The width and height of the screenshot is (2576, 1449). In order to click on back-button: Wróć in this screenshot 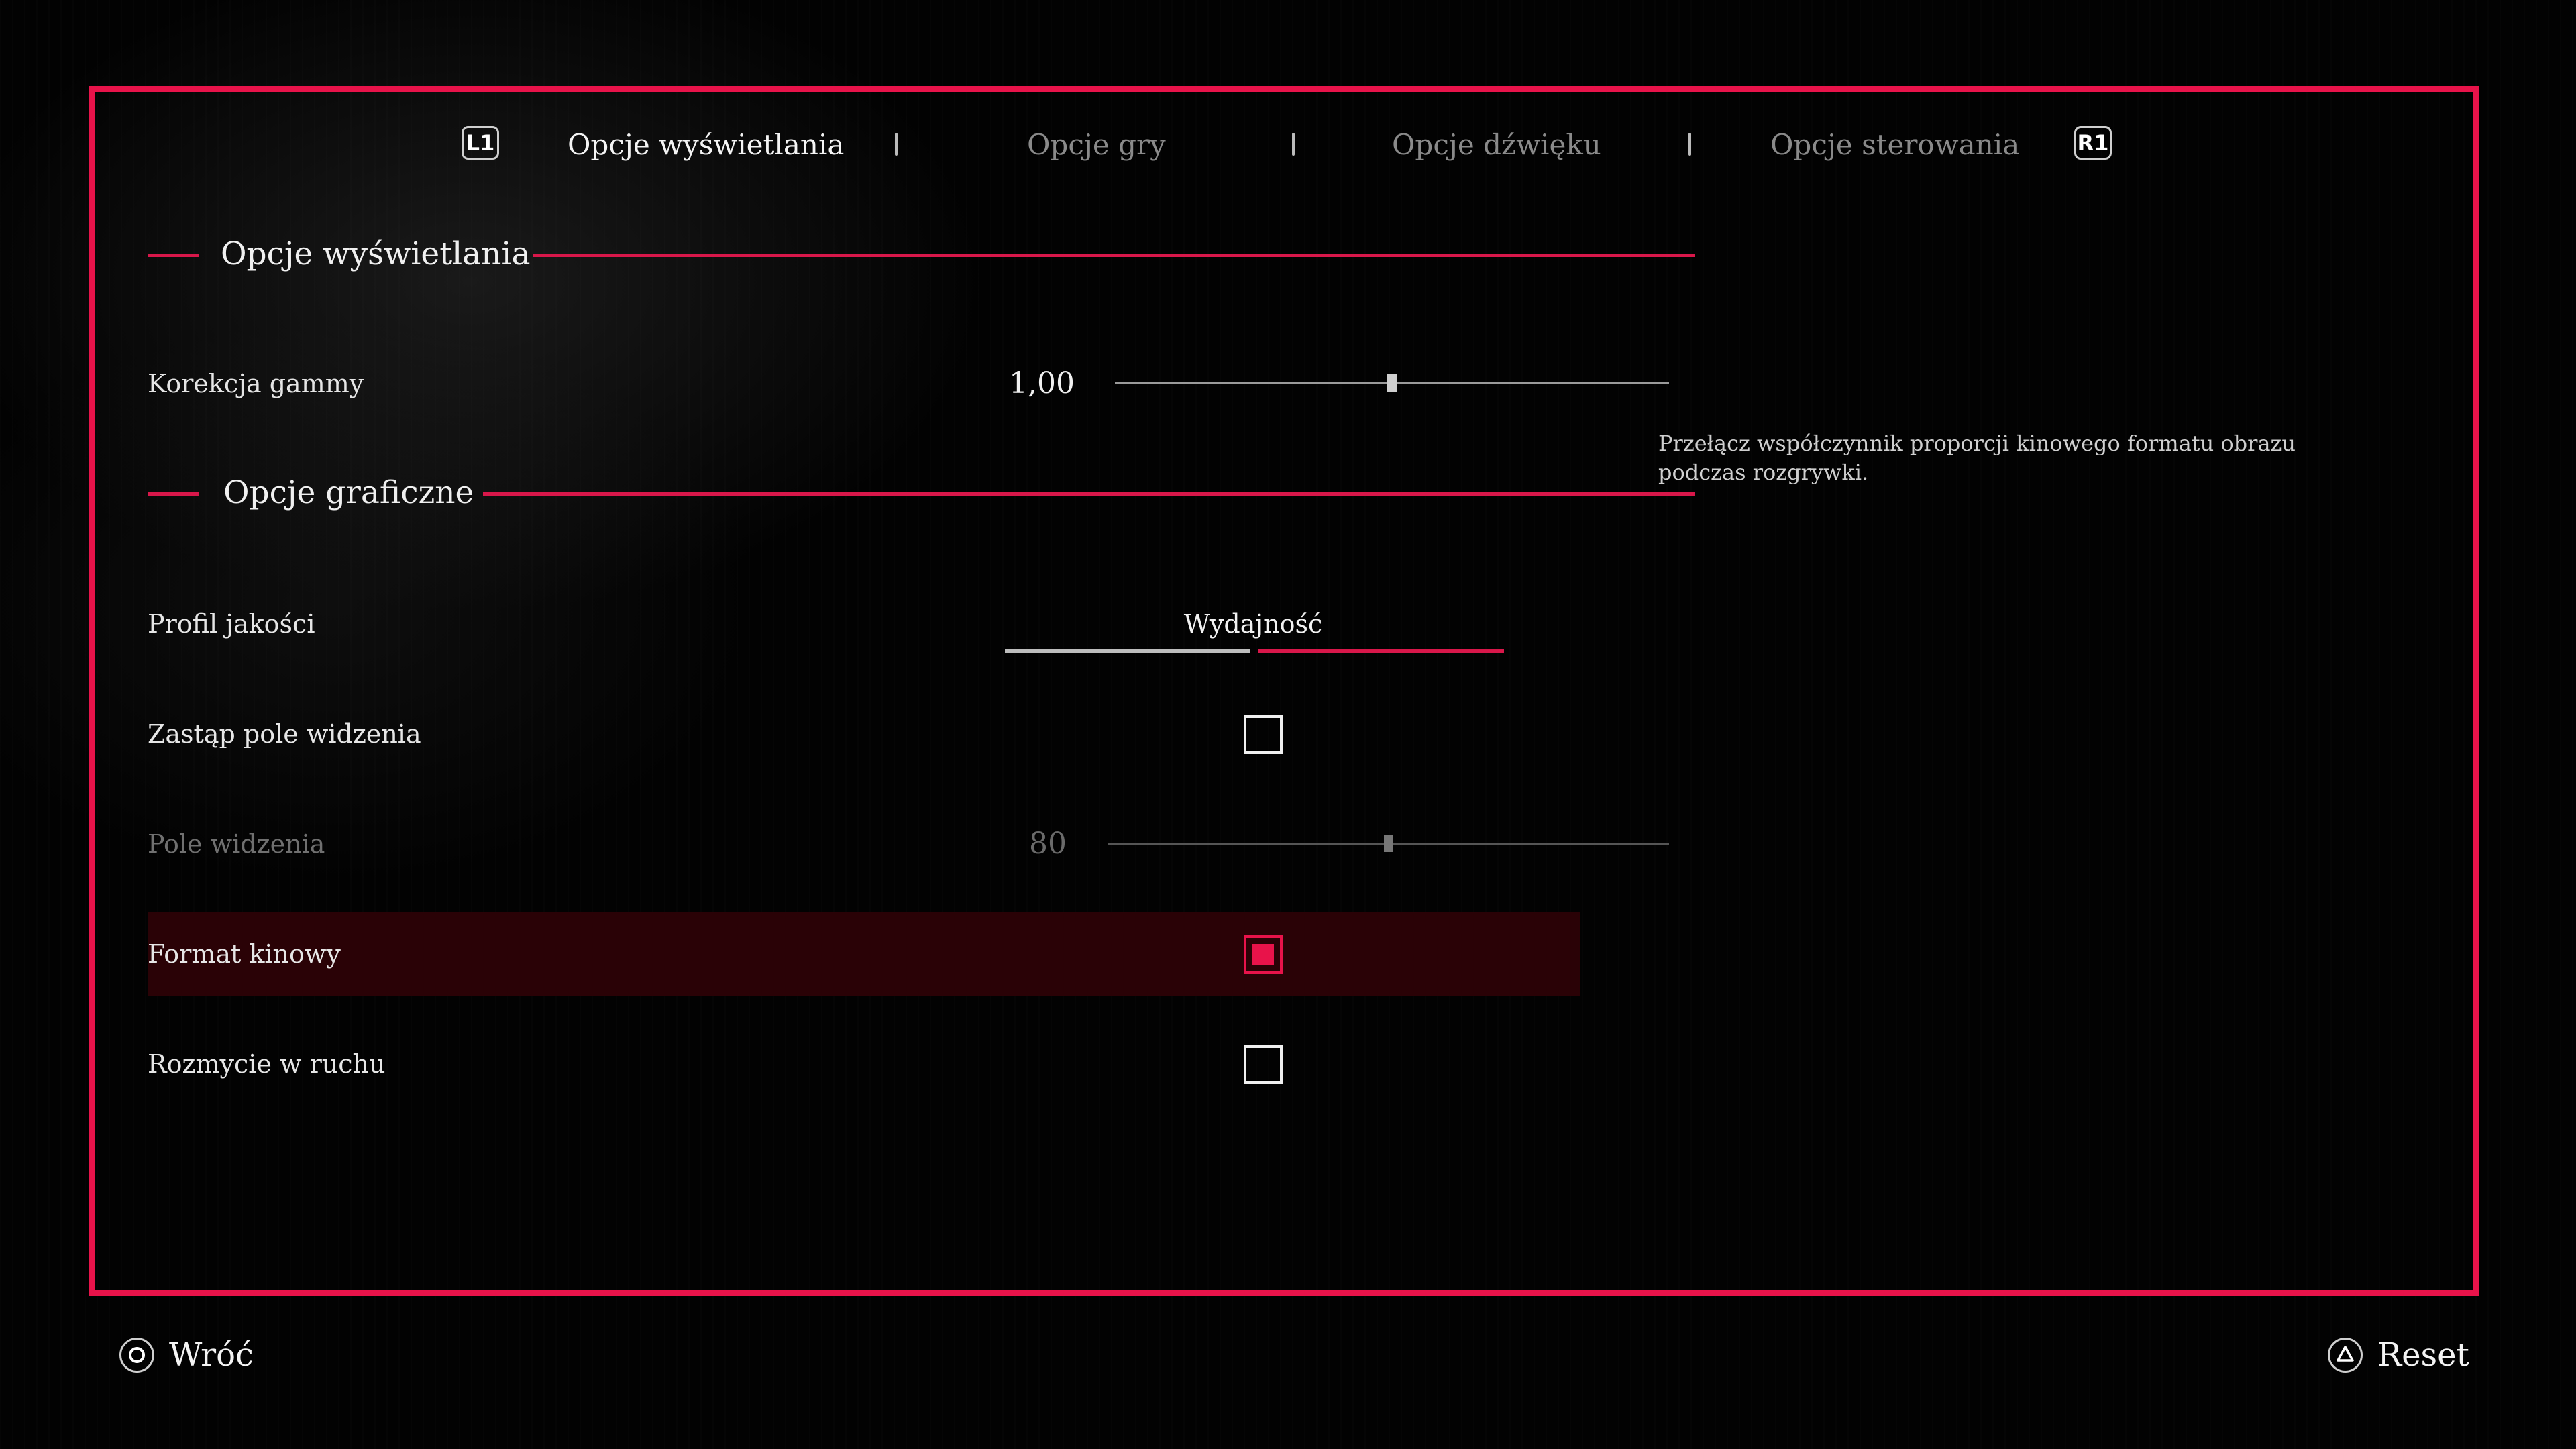, I will do `click(199, 1358)`.